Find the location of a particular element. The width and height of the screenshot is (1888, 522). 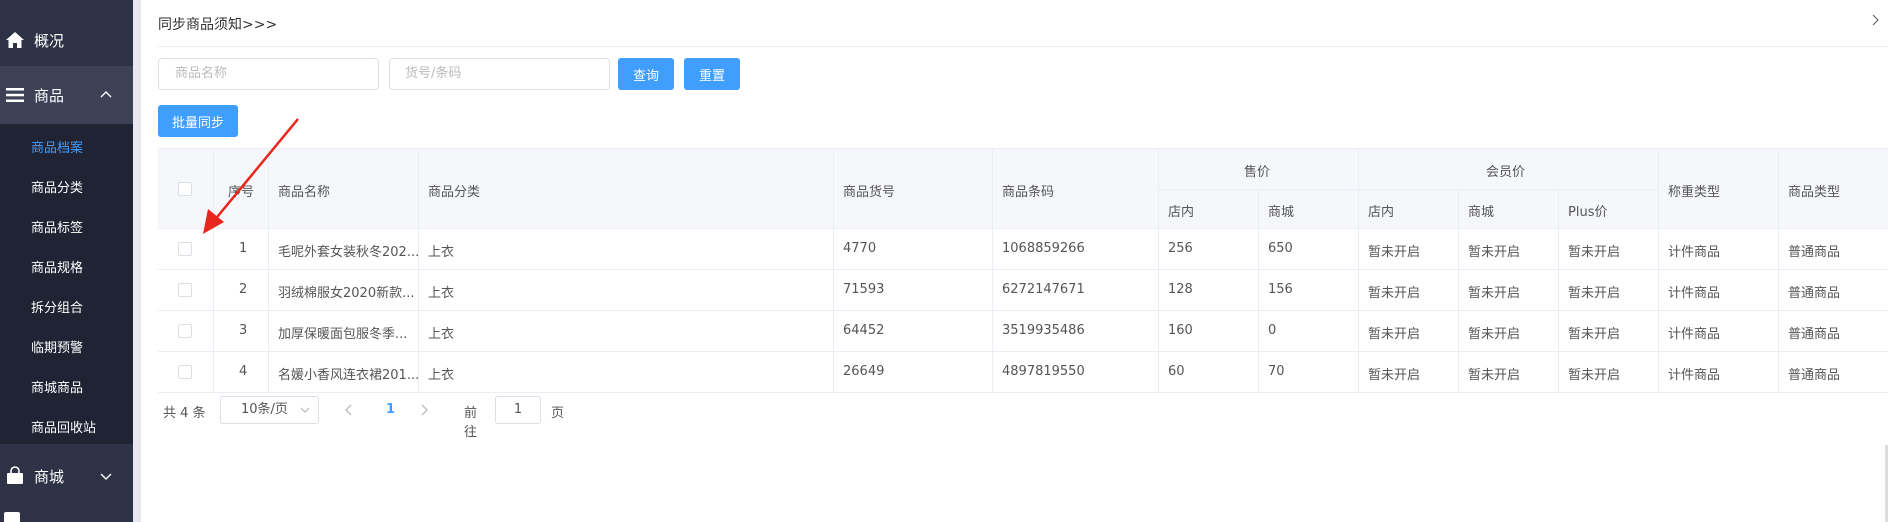

sidebar-item-mall-goods: 商城商品 is located at coordinates (57, 386).